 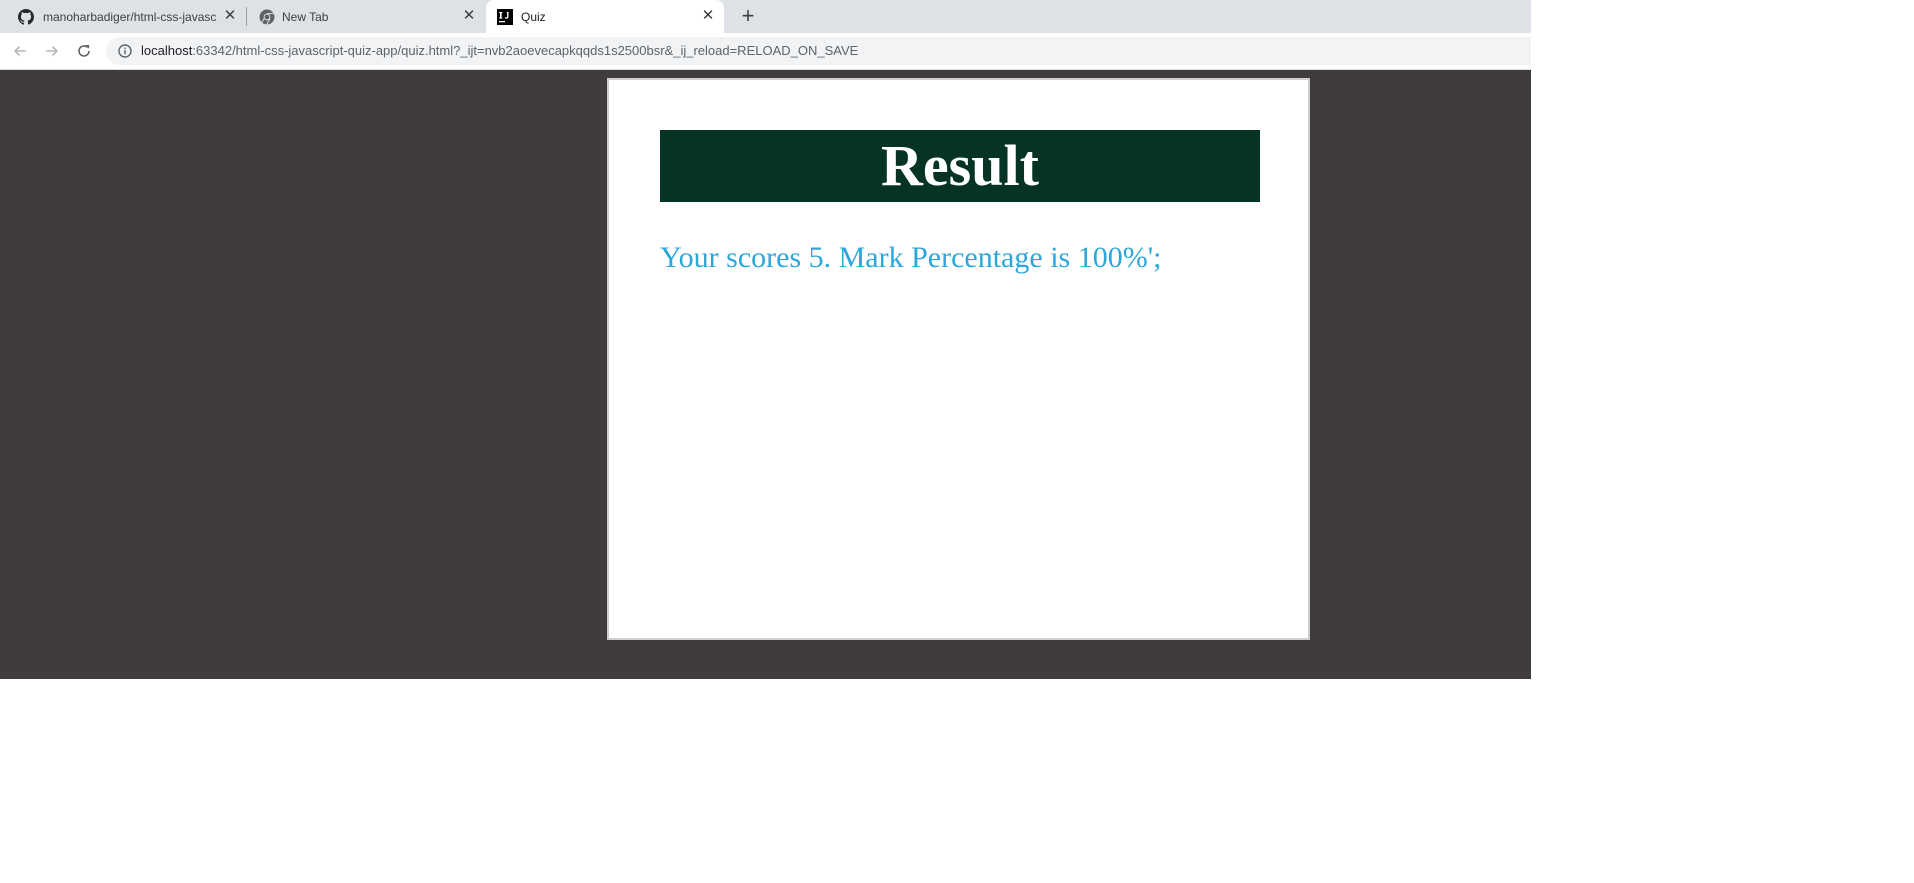 What do you see at coordinates (167, 50) in the screenshot?
I see `url-host: localhost` at bounding box center [167, 50].